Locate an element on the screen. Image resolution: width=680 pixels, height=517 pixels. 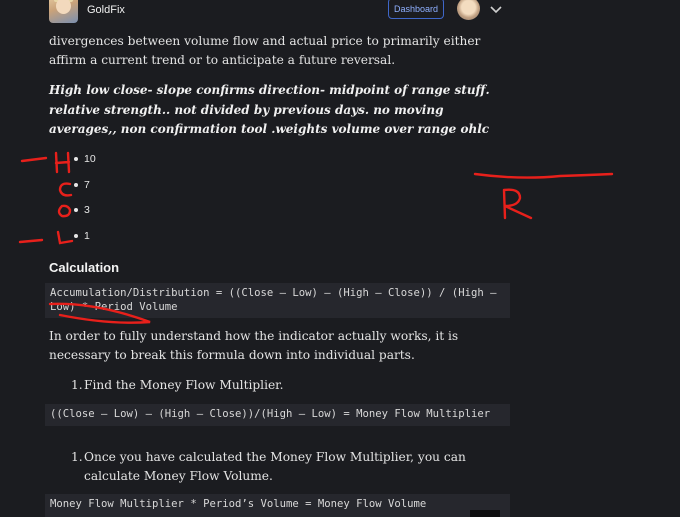
list-item: 3 is located at coordinates (82, 210).